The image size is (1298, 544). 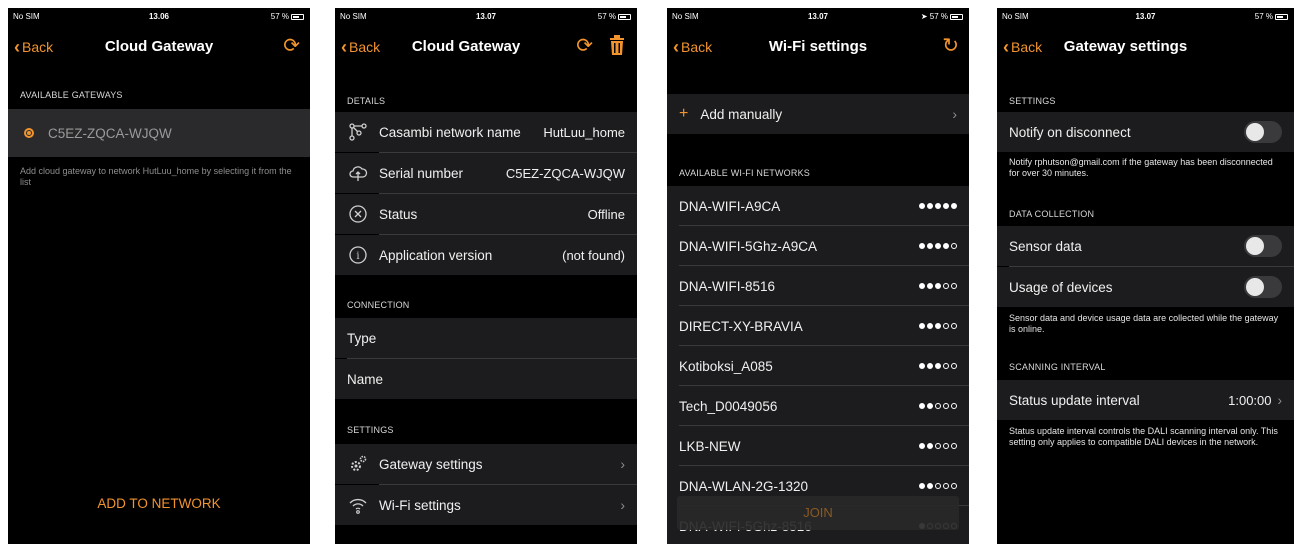 What do you see at coordinates (744, 173) in the screenshot?
I see `section-header-networks: AVAILABLE WI-FI NETWORKS` at bounding box center [744, 173].